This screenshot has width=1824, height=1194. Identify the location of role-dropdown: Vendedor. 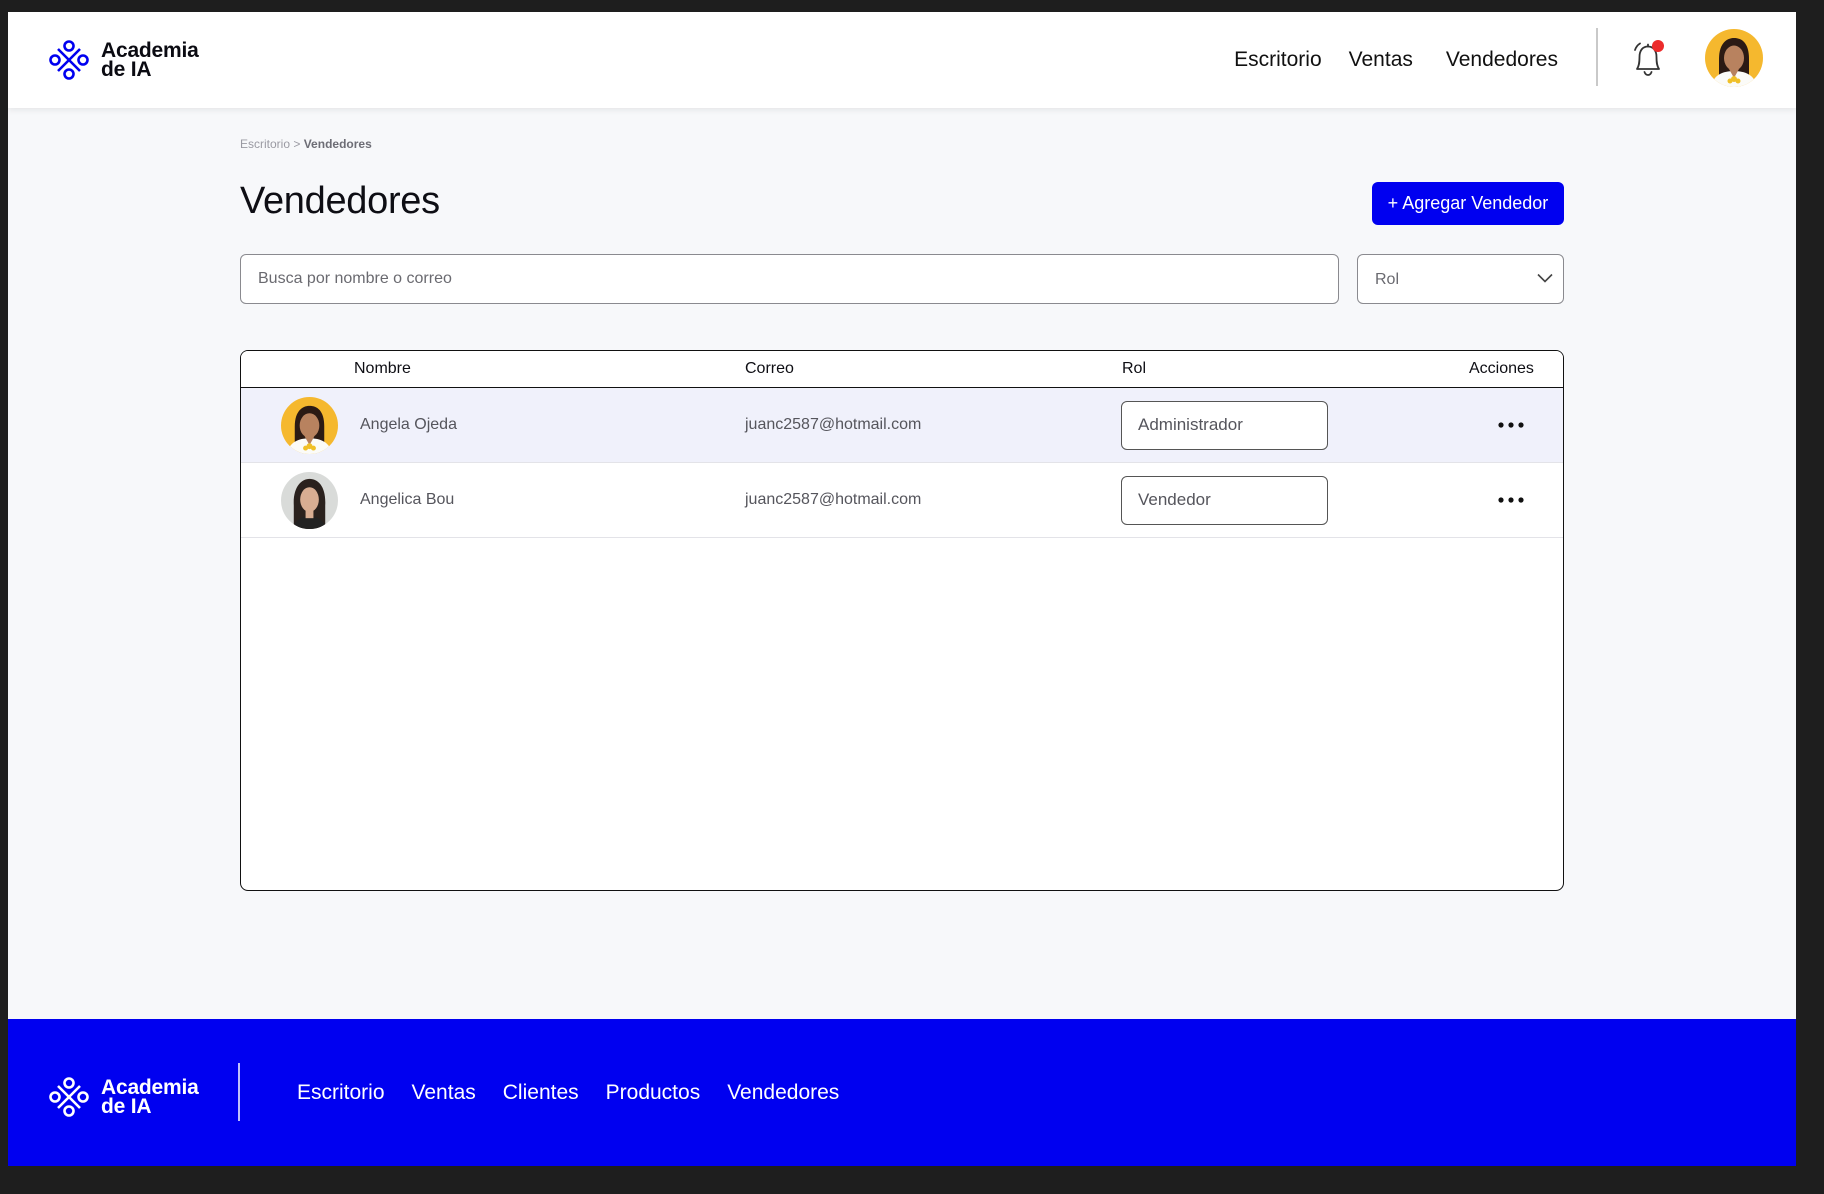
(1224, 500).